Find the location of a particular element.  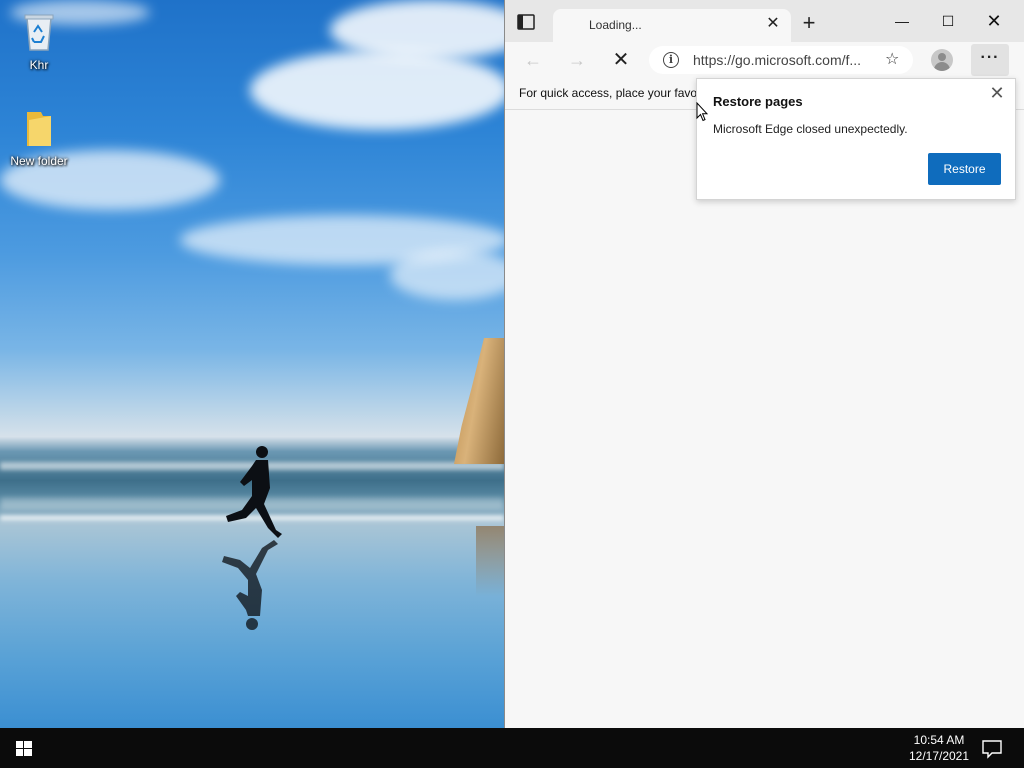

restore-button: Restore is located at coordinates (964, 169).